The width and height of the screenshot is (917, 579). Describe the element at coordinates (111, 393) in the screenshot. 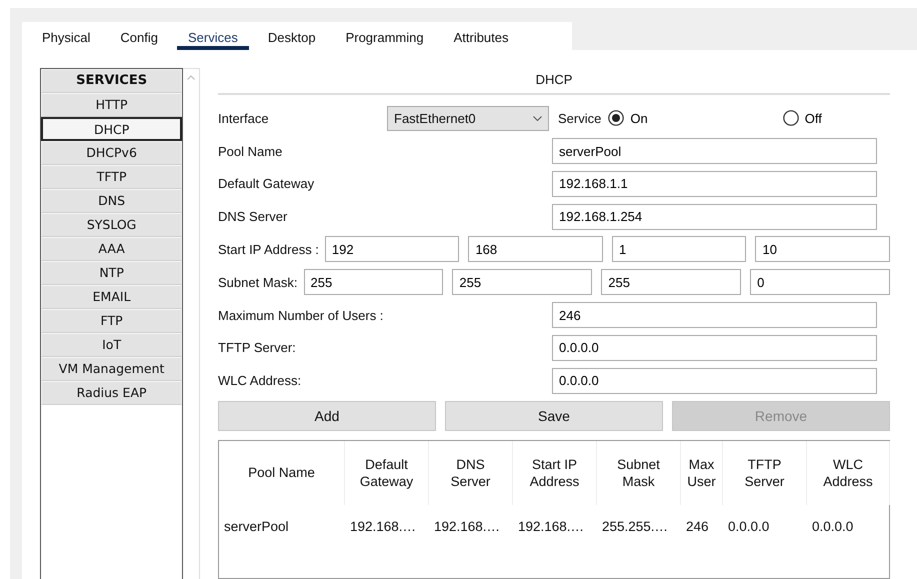

I see `sidebar-item: Radius EAP` at that location.